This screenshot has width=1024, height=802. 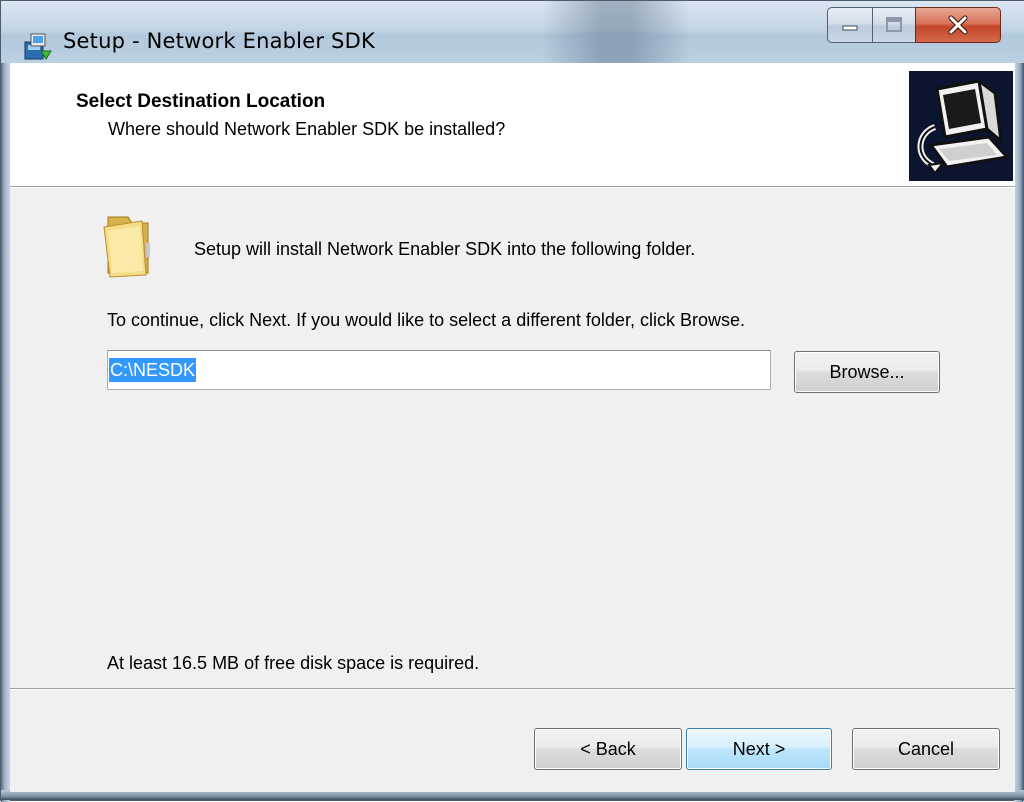 I want to click on page-title: Select Destination Location, so click(x=201, y=101).